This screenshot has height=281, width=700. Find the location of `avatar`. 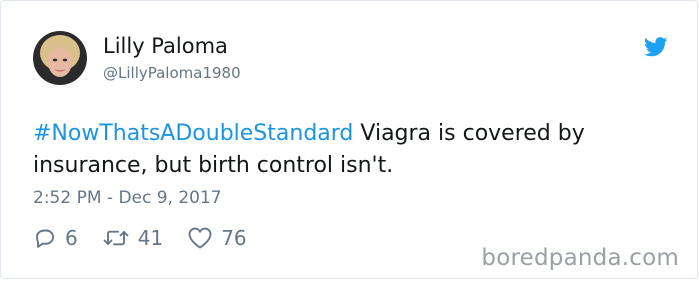

avatar is located at coordinates (60, 58).